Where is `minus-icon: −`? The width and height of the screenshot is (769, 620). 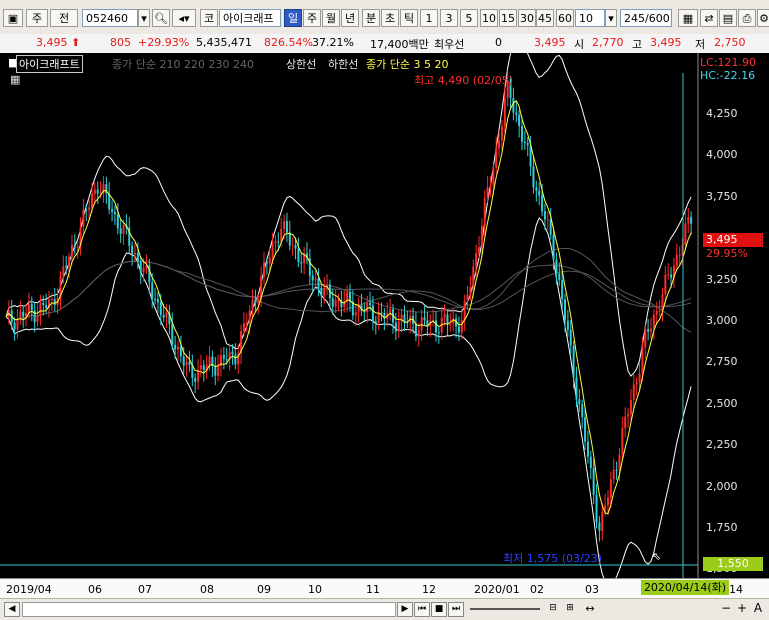 minus-icon: − is located at coordinates (726, 609).